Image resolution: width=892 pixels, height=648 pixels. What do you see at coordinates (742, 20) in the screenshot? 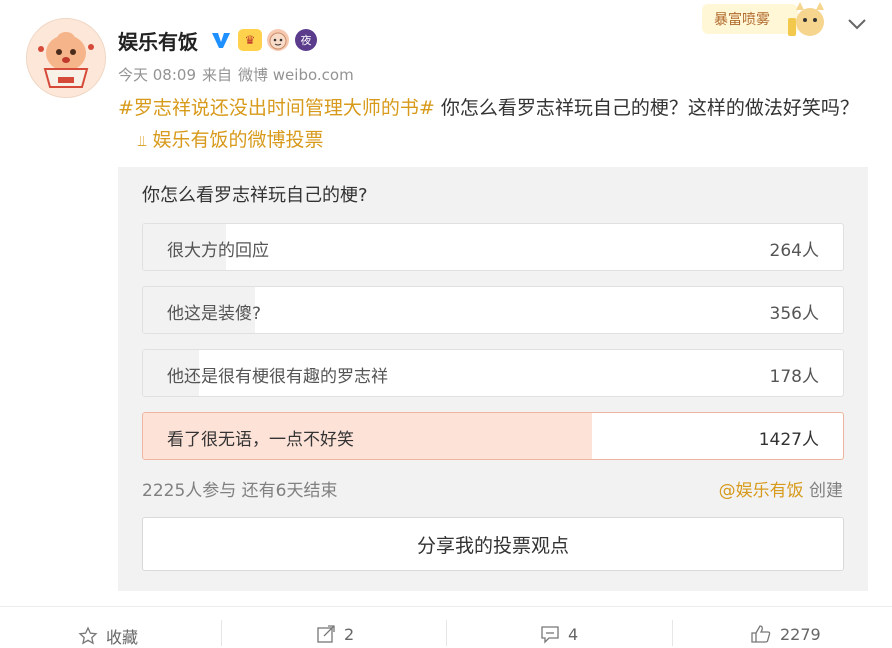
I see `decor-text: 暴富喷雾` at bounding box center [742, 20].